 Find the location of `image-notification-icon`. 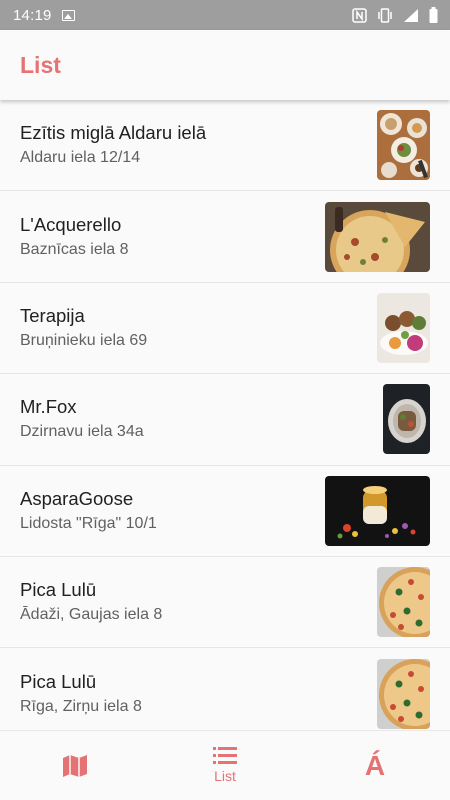

image-notification-icon is located at coordinates (68, 15).